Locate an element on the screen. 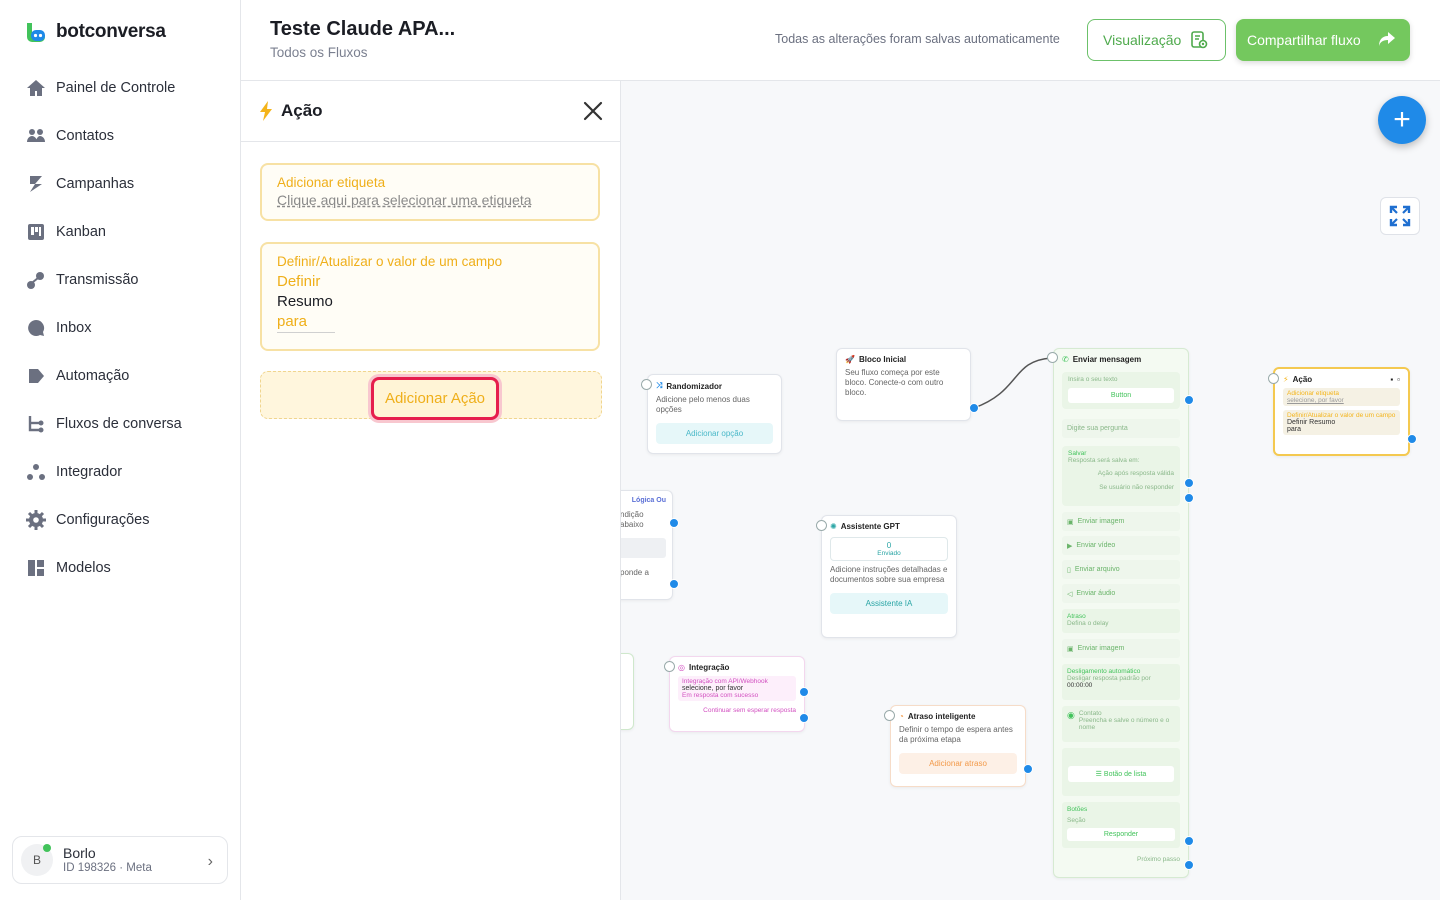 The height and width of the screenshot is (900, 1440). sidebar-item-label: Fluxos de conversa is located at coordinates (119, 424).